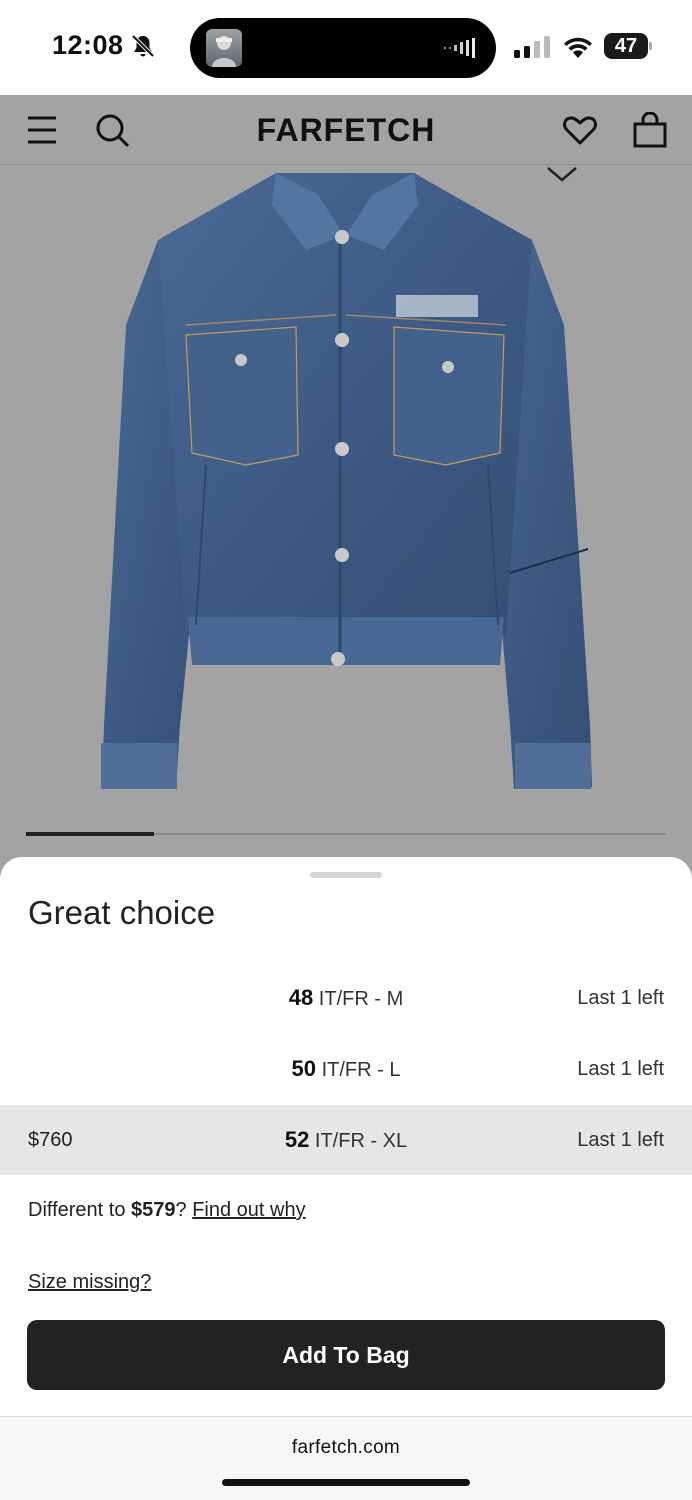 The width and height of the screenshot is (692, 1500). Describe the element at coordinates (358, 1141) in the screenshot. I see `size-system: IT/FR - XL` at that location.